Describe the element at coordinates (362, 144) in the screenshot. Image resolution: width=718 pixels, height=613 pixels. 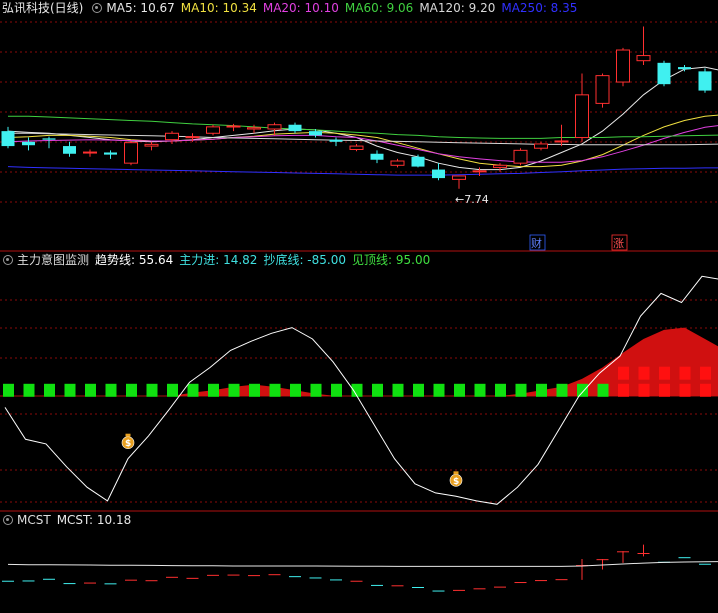
I see `ma-line-ma20` at that location.